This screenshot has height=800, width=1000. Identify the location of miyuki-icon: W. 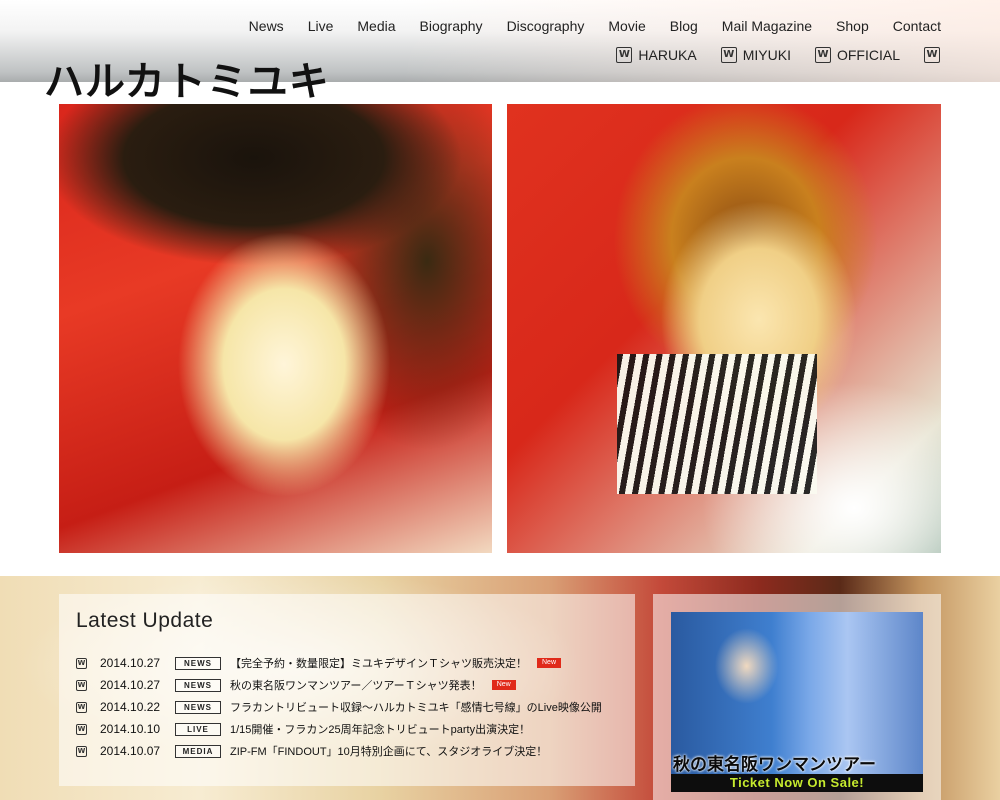
(728, 55).